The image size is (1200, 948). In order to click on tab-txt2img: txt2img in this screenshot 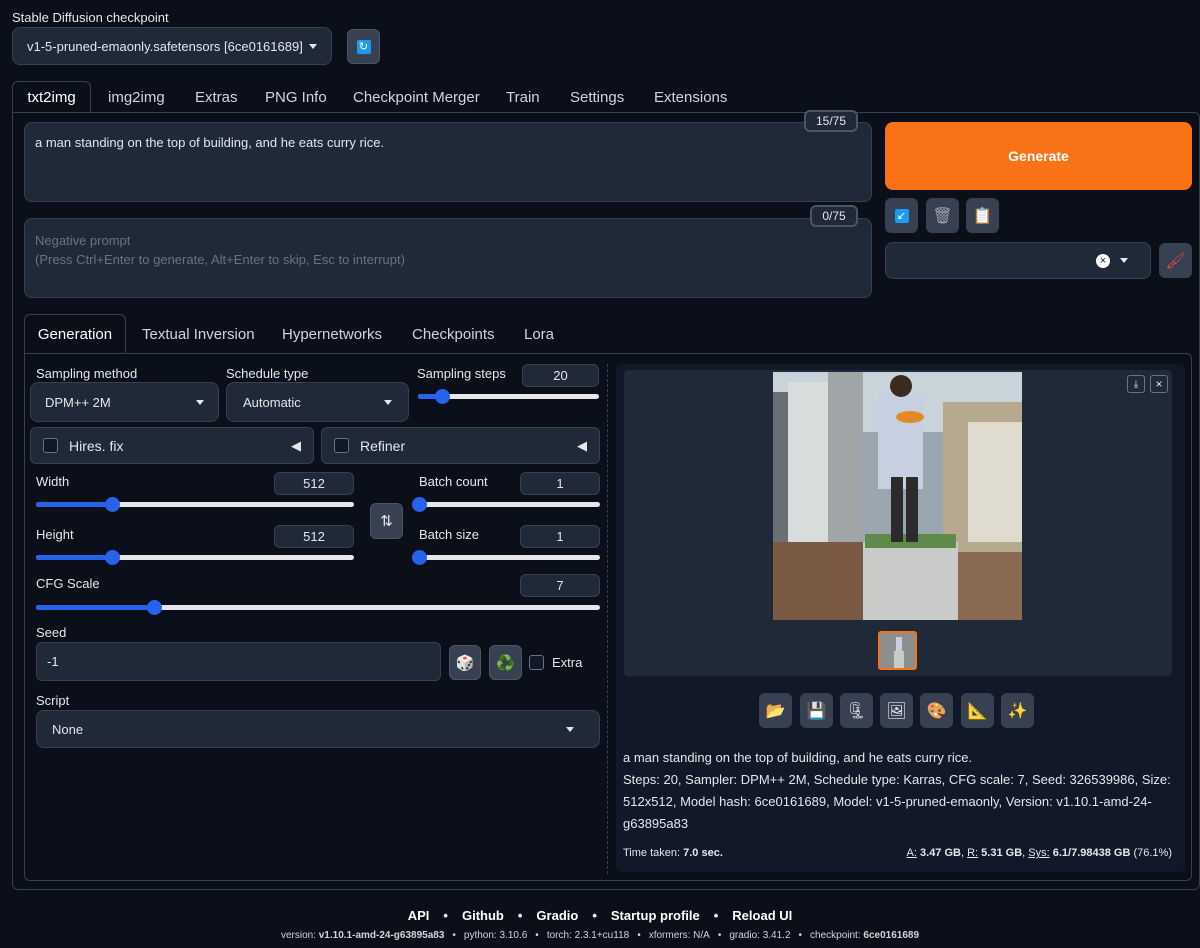, I will do `click(51, 97)`.